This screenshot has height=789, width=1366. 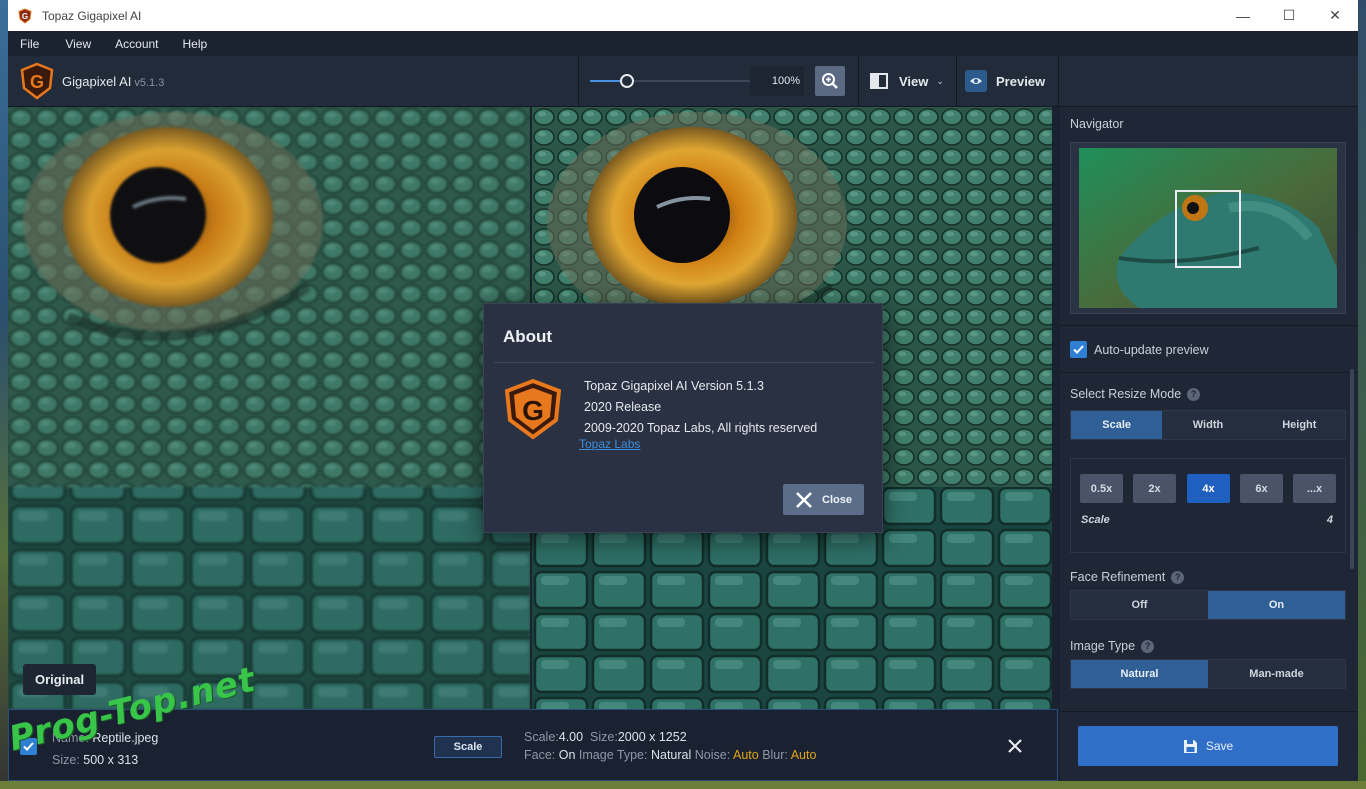 What do you see at coordinates (149, 83) in the screenshot?
I see `brand-version: v5.1.3` at bounding box center [149, 83].